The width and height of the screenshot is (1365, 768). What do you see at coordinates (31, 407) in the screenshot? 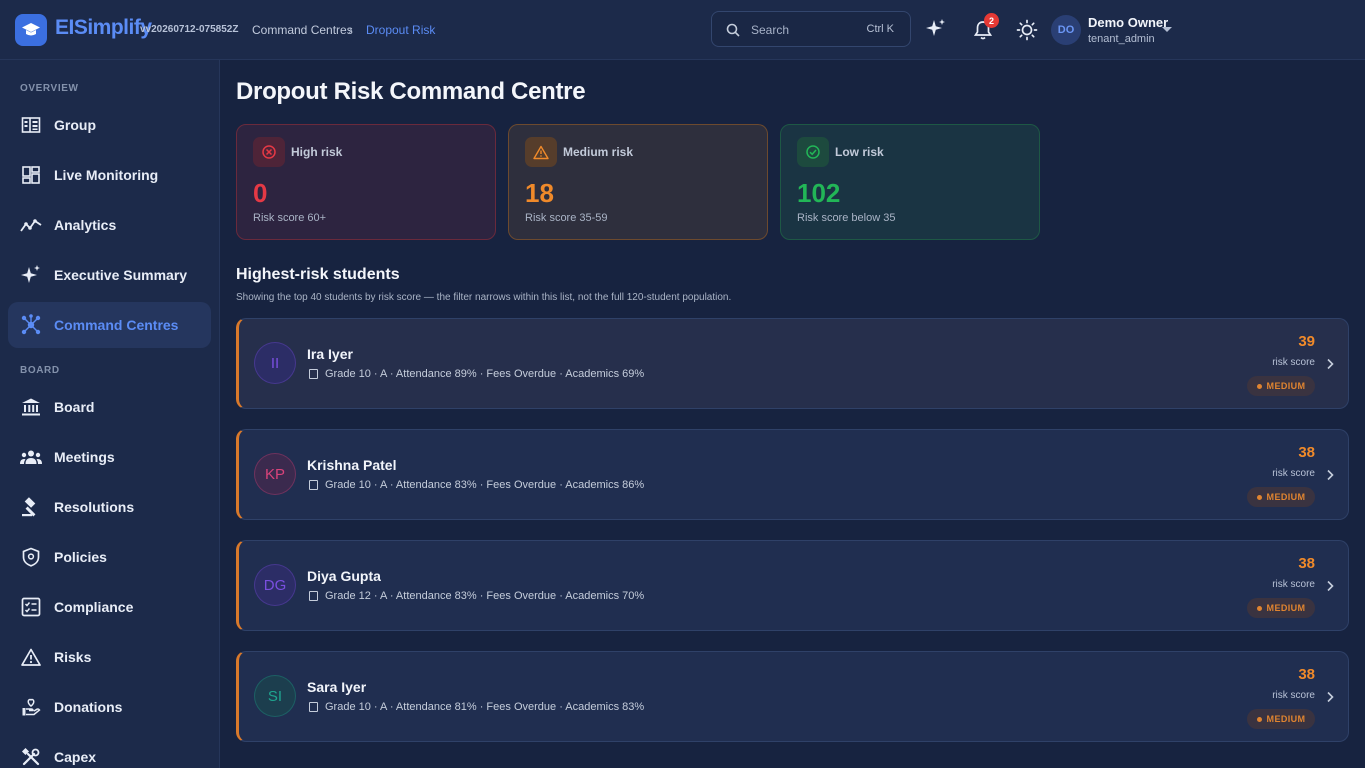
I see `bank-icon` at bounding box center [31, 407].